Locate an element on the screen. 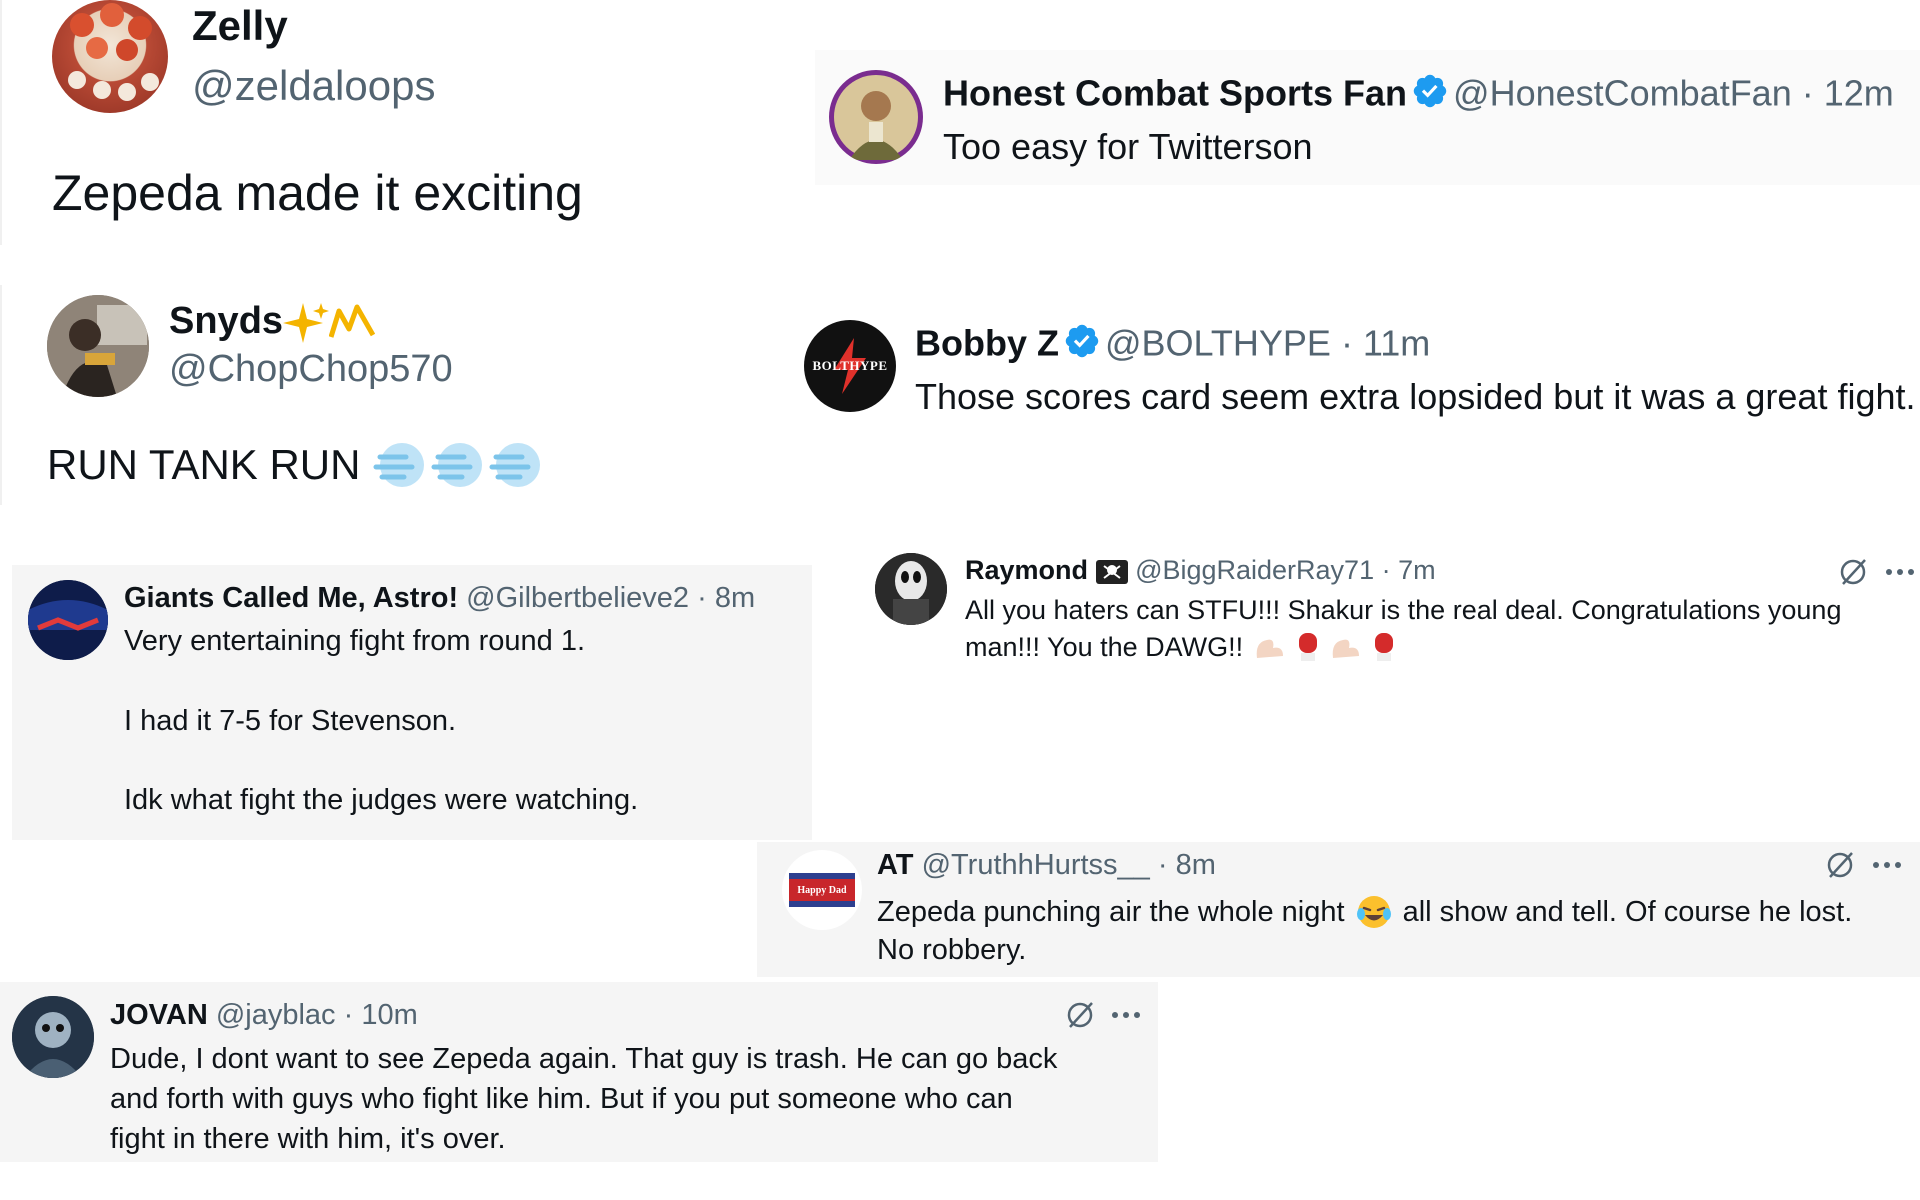 This screenshot has width=1920, height=1200. user-handle: @TruthhHurtss__ is located at coordinates (1036, 865).